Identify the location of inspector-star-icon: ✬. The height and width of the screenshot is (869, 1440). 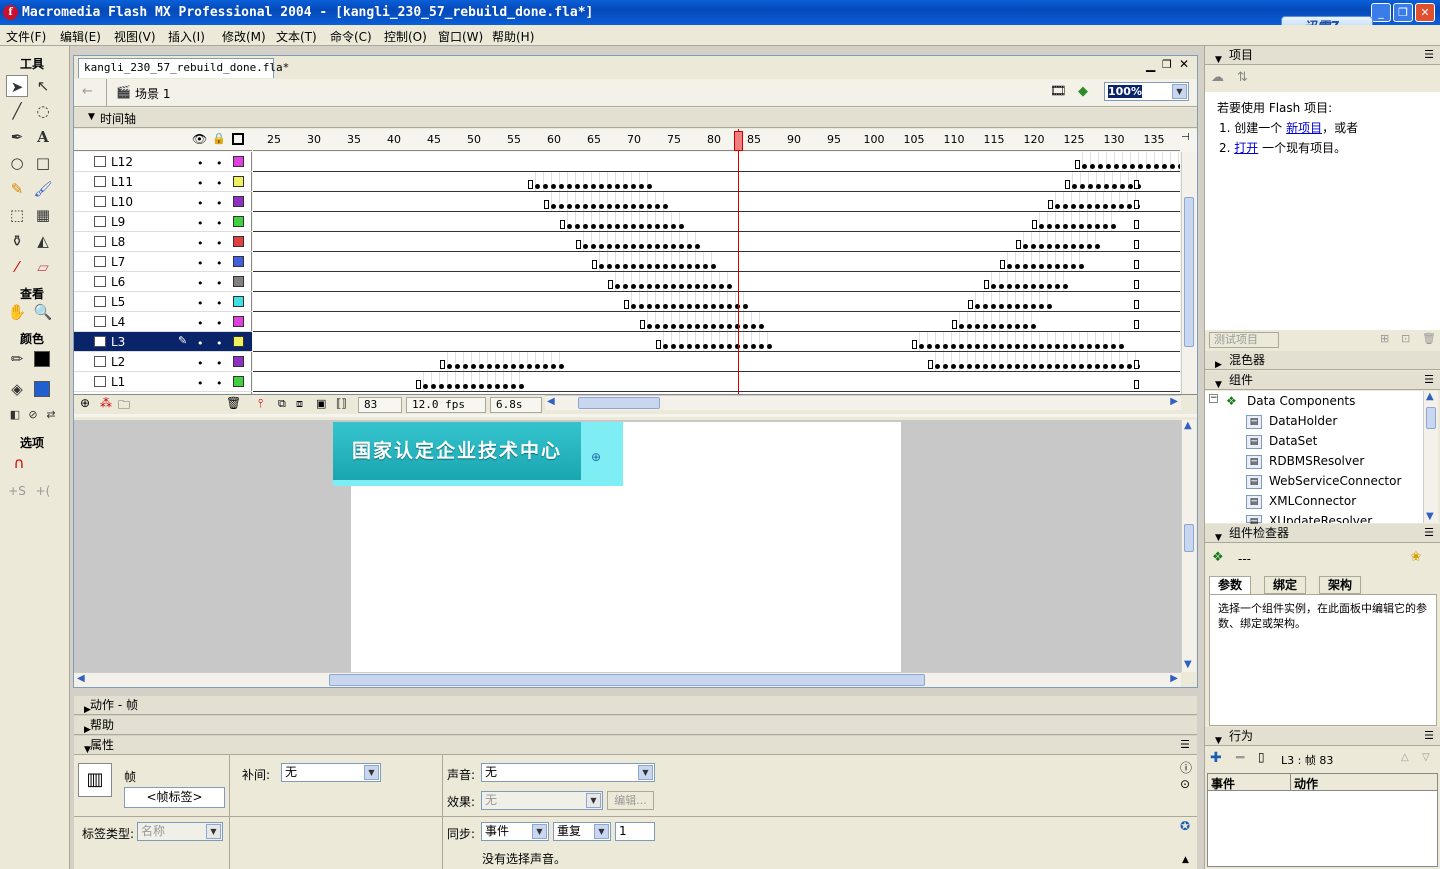
(1416, 557).